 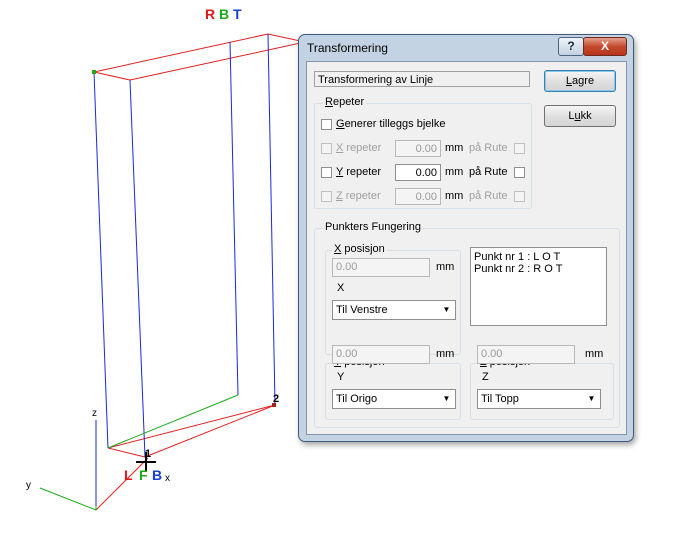 What do you see at coordinates (341, 288) in the screenshot?
I see `x-axis-label: X` at bounding box center [341, 288].